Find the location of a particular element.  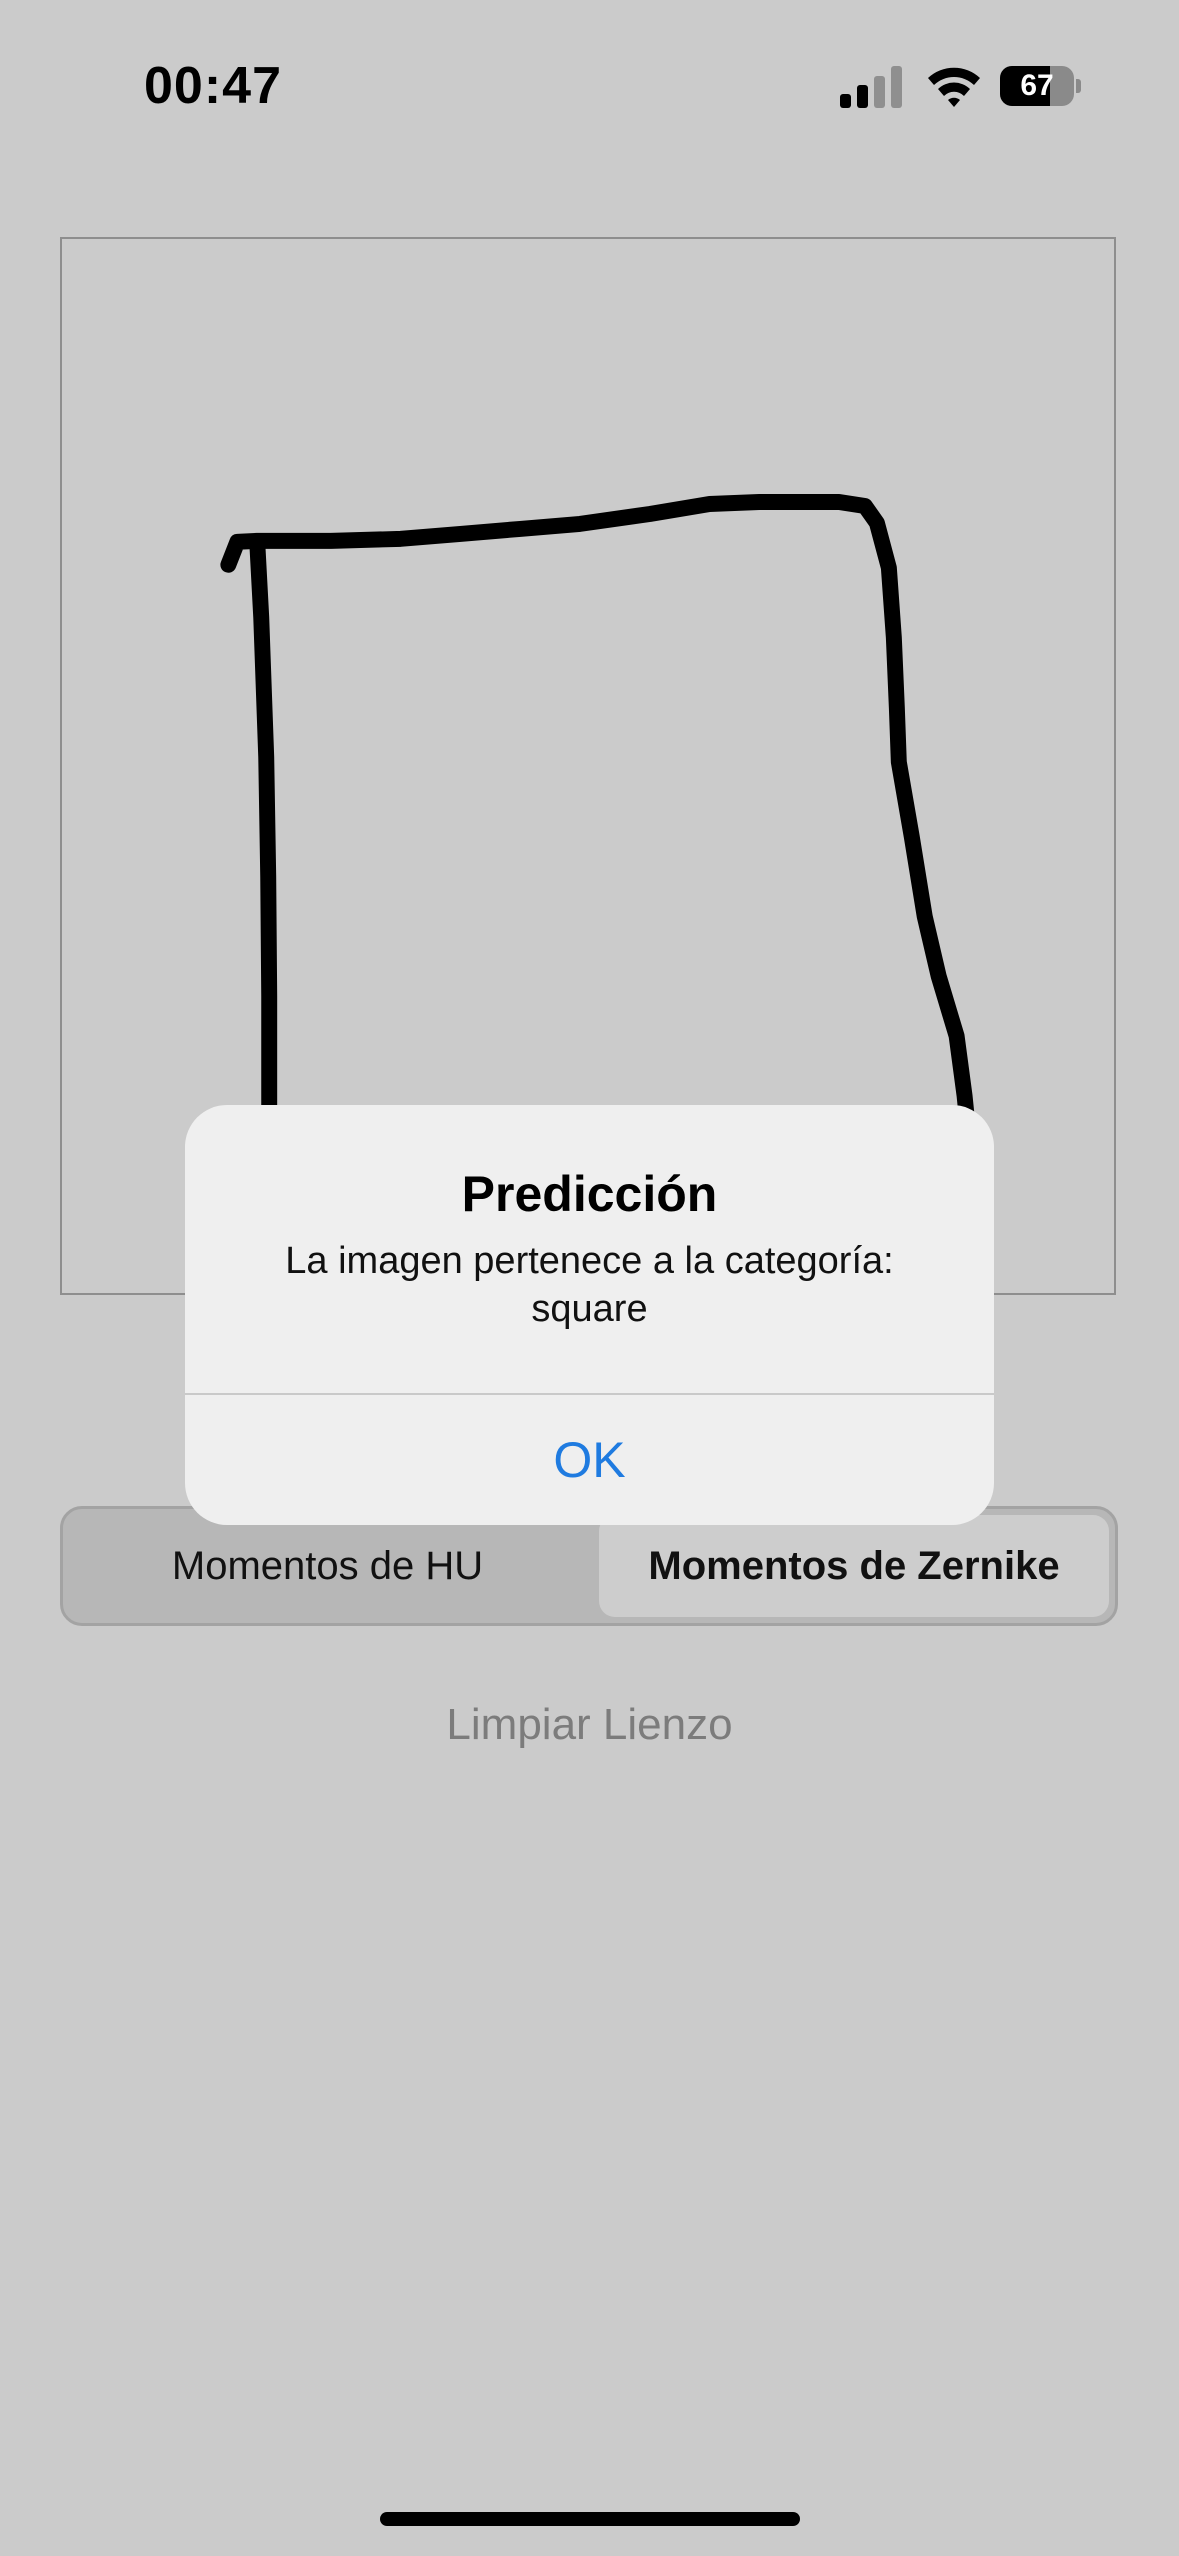

battery-icon: 67 is located at coordinates (1040, 86).